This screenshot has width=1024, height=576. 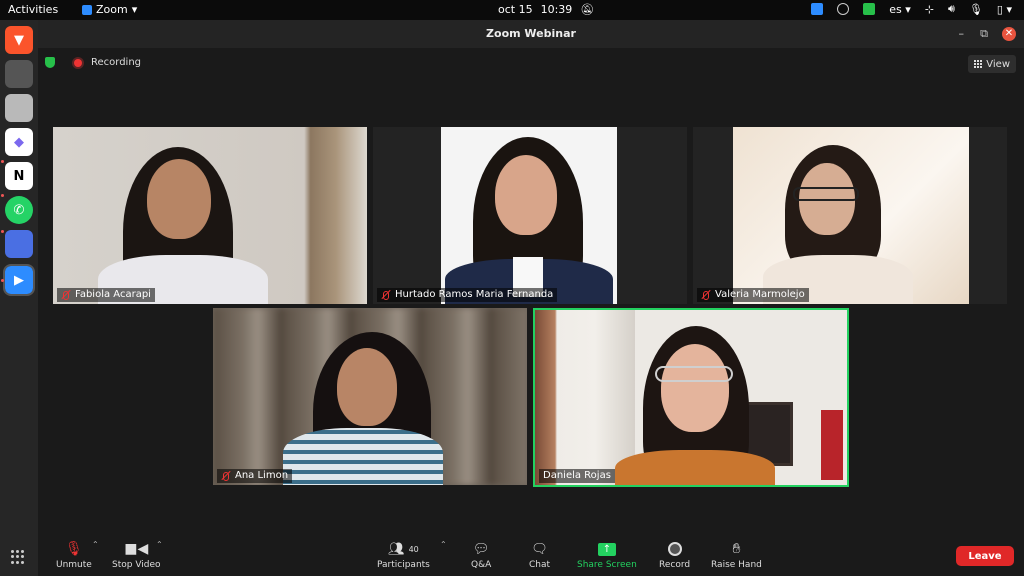 What do you see at coordinates (134, 9) in the screenshot?
I see `chevron-down-icon: ▾` at bounding box center [134, 9].